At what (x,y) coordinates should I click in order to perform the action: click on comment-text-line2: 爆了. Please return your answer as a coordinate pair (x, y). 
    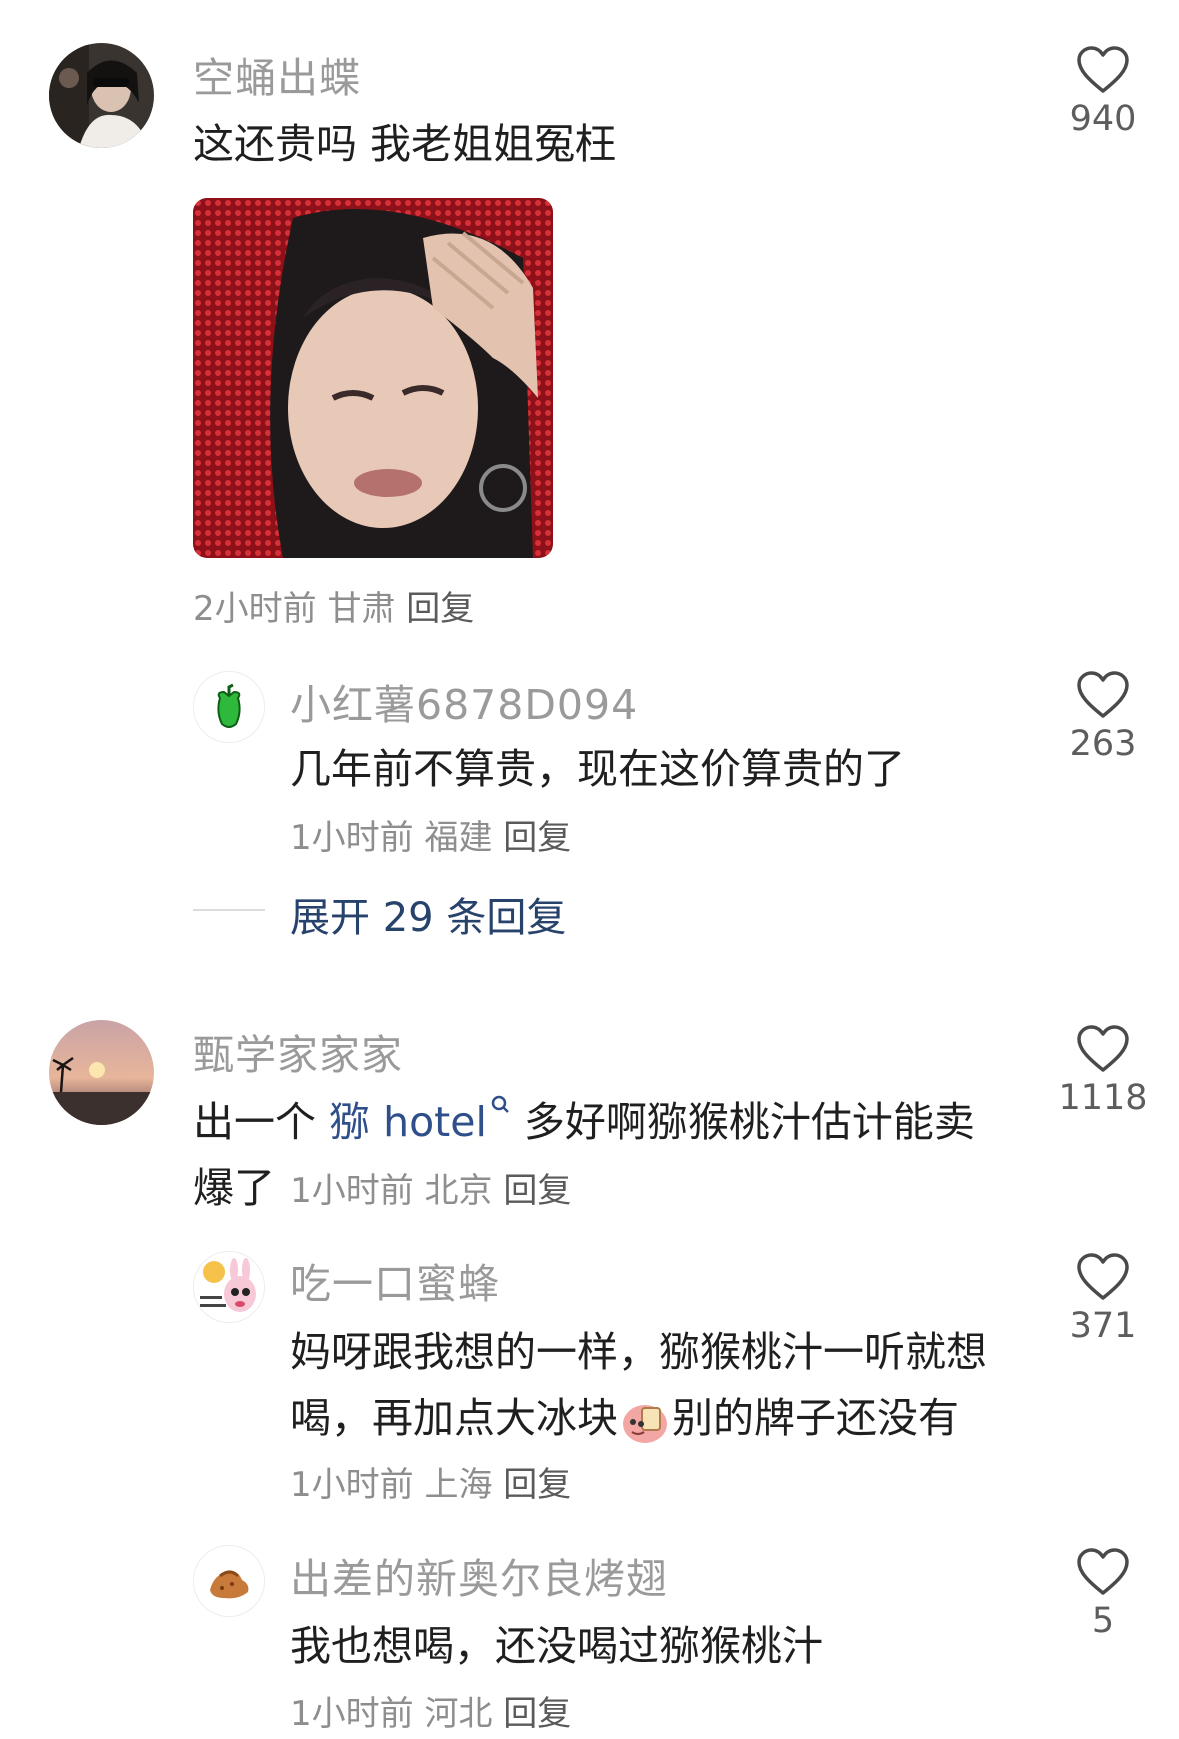
    Looking at the image, I should click on (234, 1188).